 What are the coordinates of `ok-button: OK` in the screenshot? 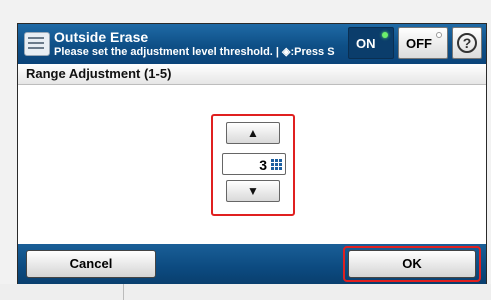 It's located at (412, 264).